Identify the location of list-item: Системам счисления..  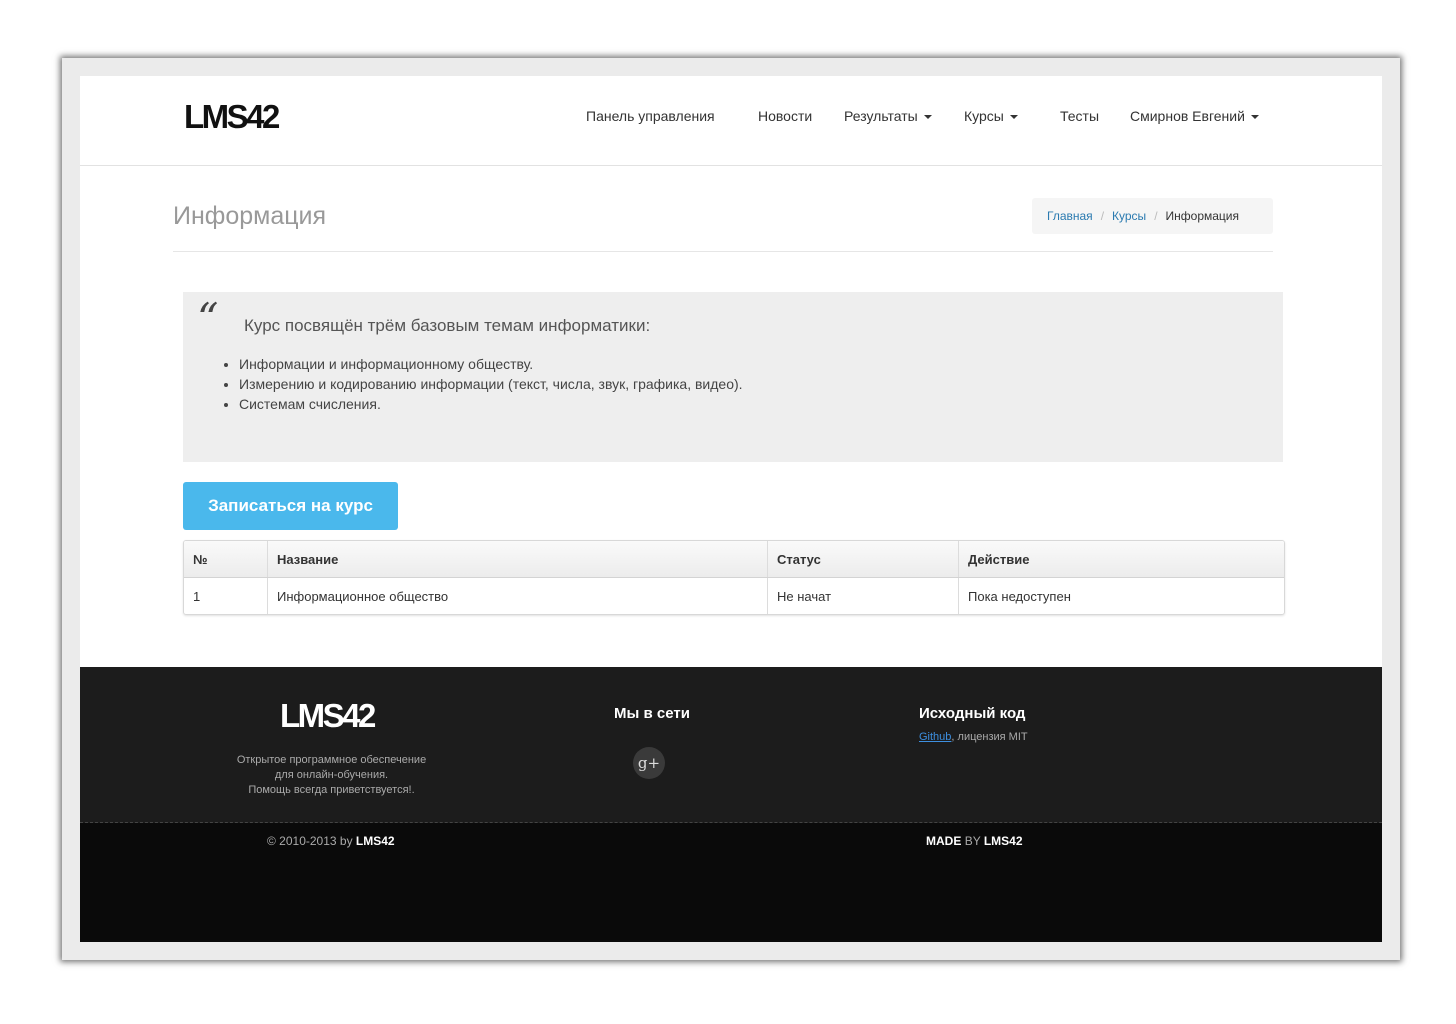
(491, 404).